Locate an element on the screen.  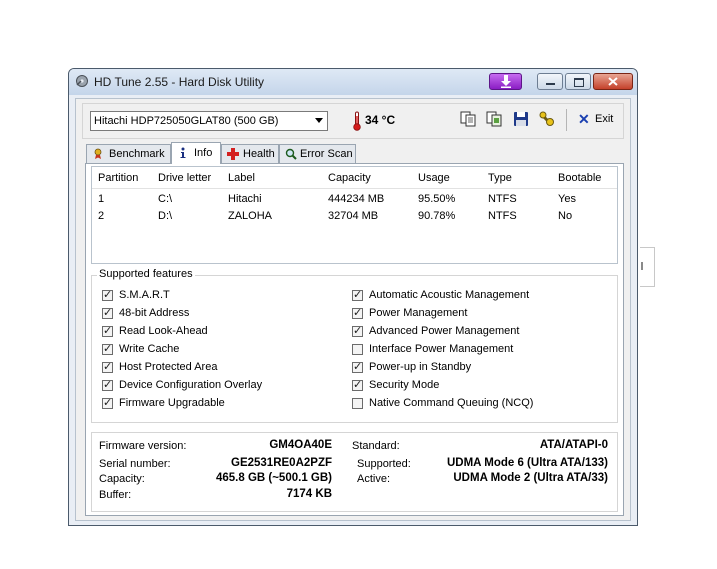
feature-label: Device Configuration Overlay is located at coordinates (191, 385).